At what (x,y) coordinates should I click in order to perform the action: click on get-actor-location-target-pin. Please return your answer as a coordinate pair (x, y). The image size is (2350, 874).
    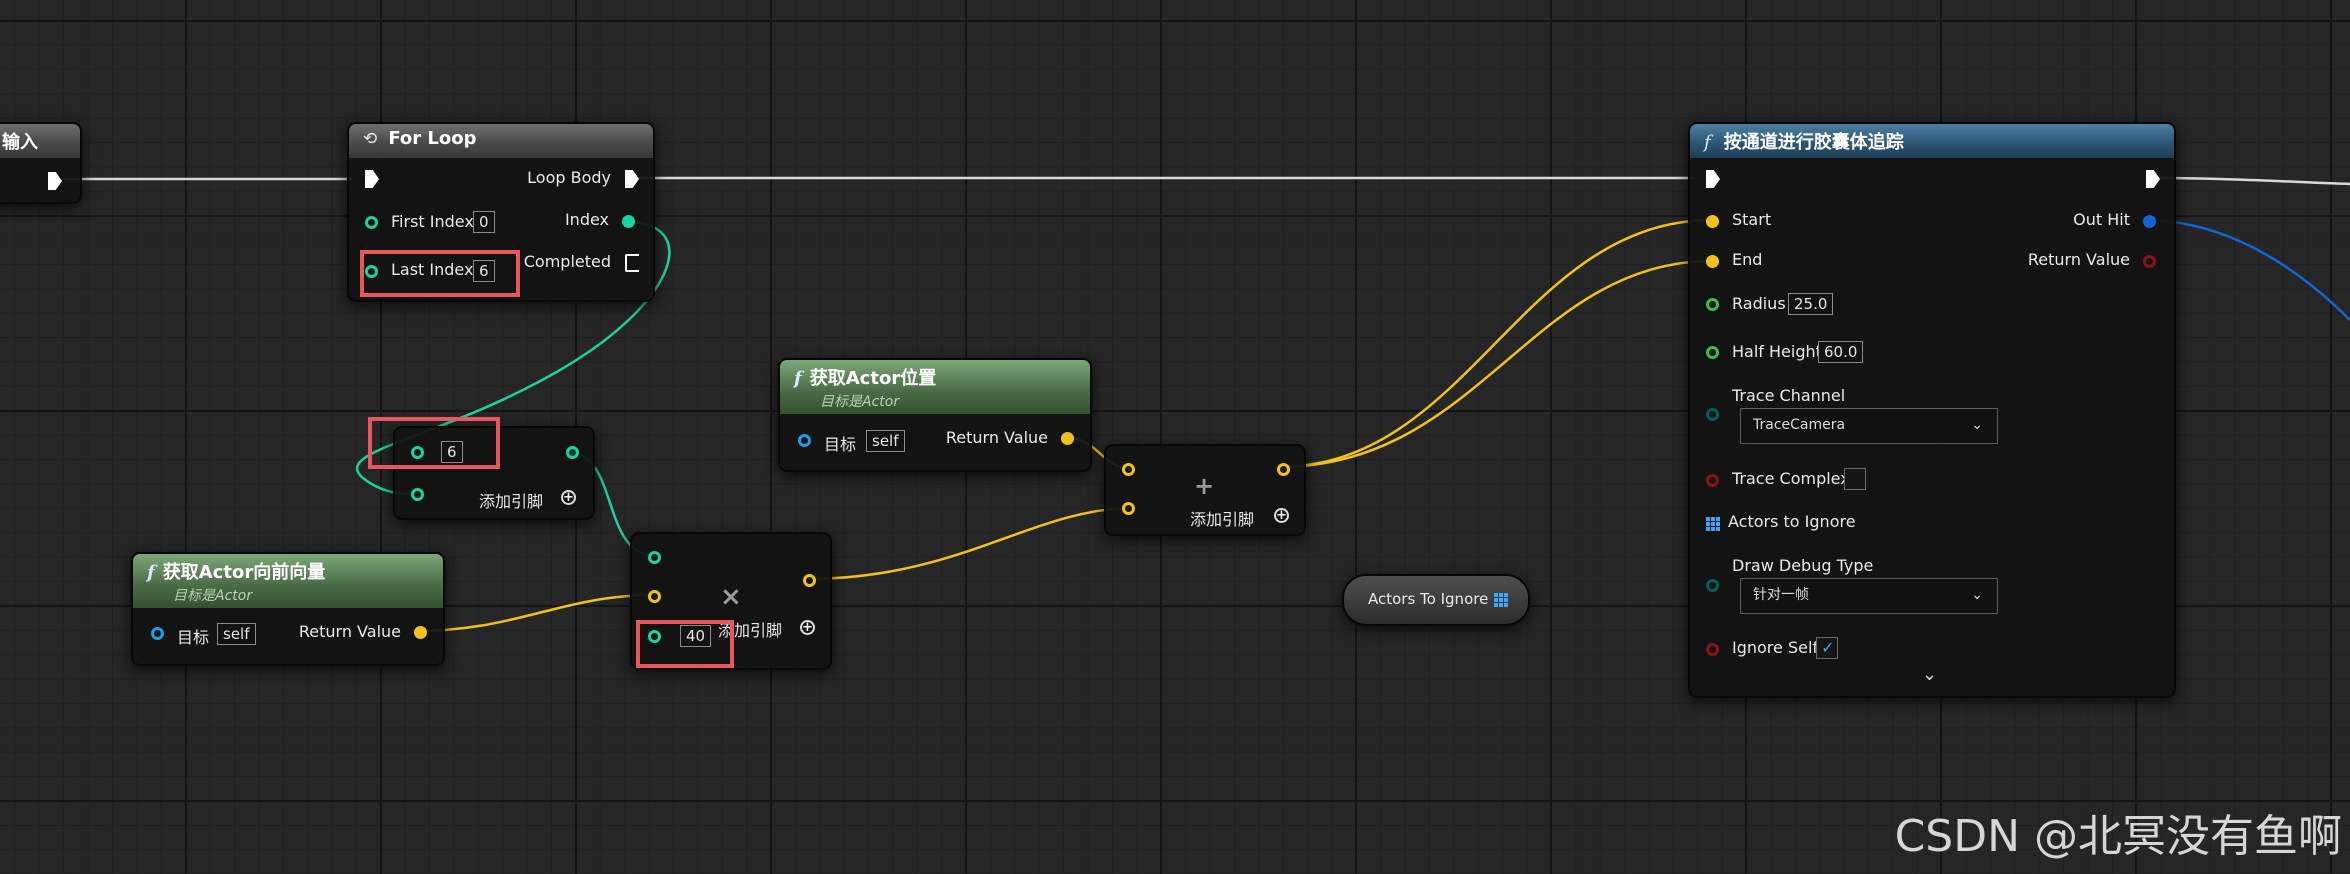
    Looking at the image, I should click on (804, 440).